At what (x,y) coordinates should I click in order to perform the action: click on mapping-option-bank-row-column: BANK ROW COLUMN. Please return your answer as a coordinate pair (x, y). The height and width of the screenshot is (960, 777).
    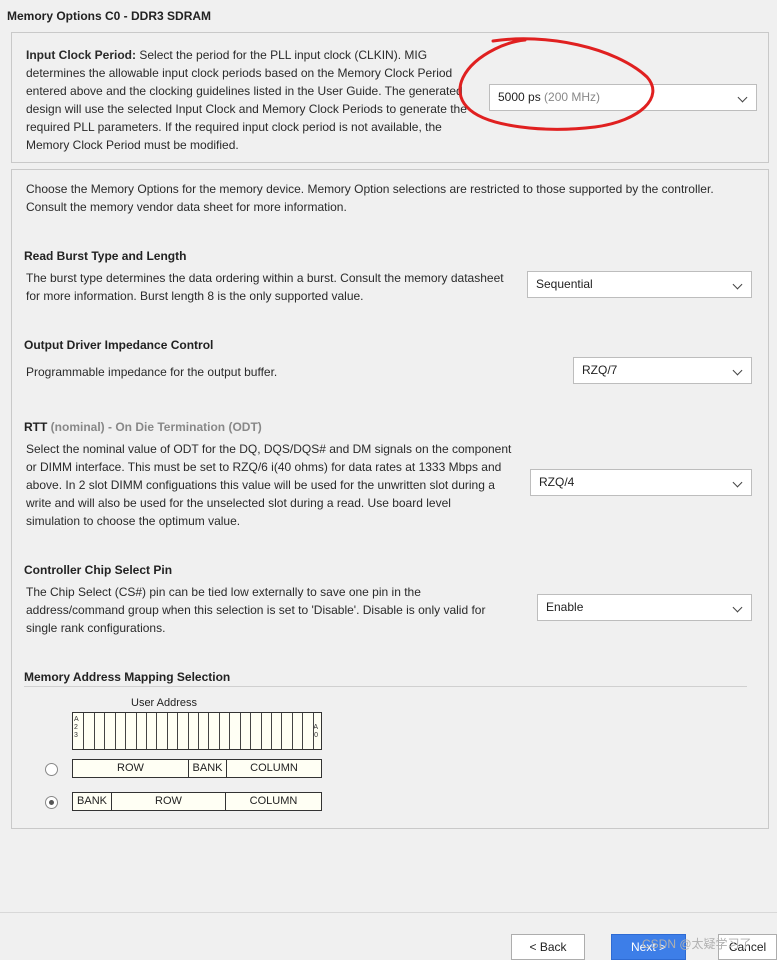
    Looking at the image, I should click on (197, 801).